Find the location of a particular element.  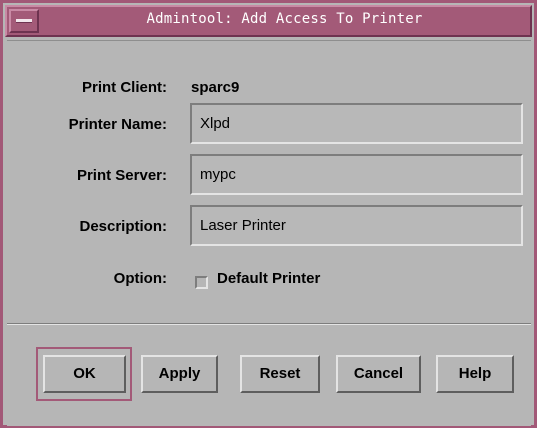

default-printer-label: Default Printer is located at coordinates (268, 278).